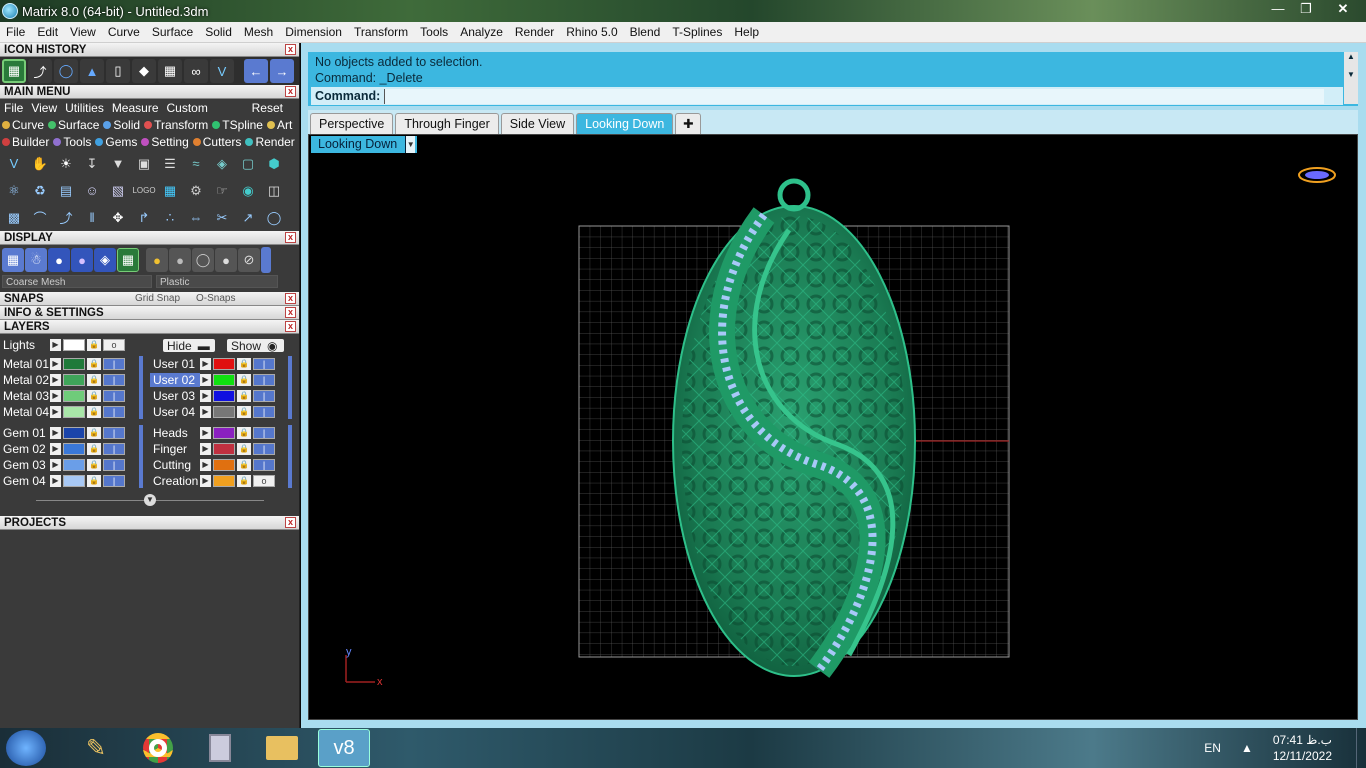 This screenshot has width=1366, height=768. I want to click on circle-icon: ◯, so click(66, 71).